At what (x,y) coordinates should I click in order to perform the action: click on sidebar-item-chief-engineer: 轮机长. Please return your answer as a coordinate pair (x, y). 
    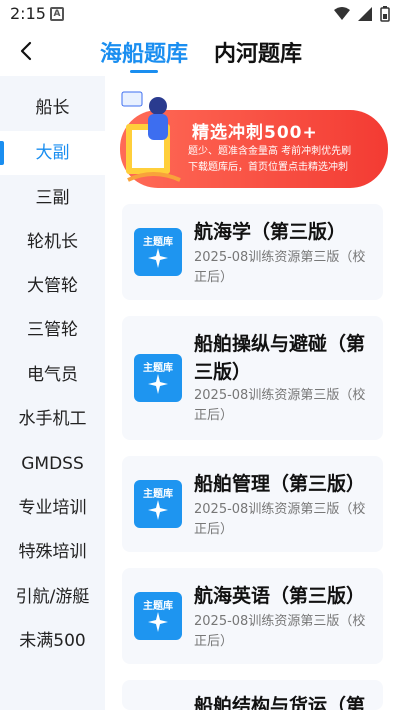
    Looking at the image, I should click on (52, 242).